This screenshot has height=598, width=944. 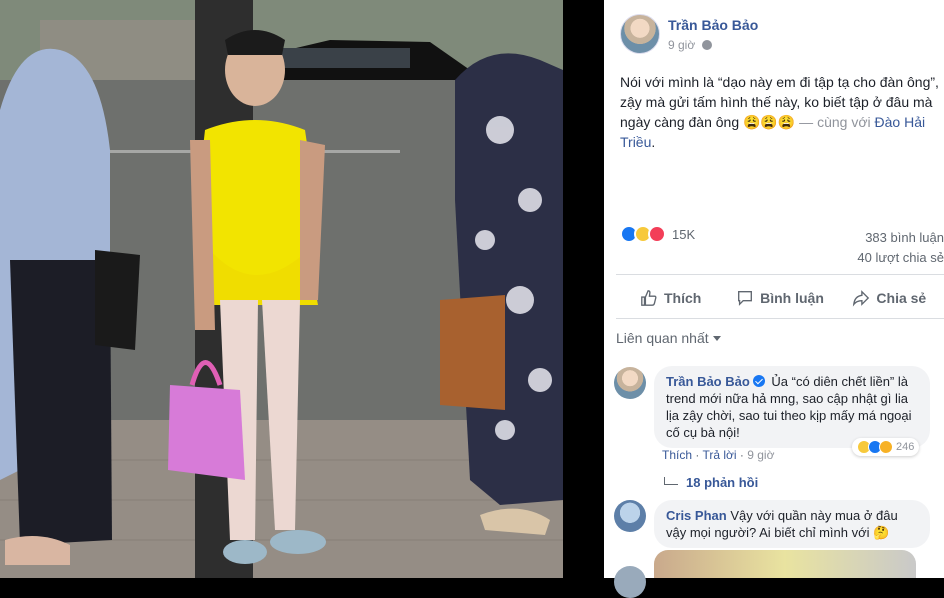 What do you see at coordinates (905, 447) in the screenshot?
I see `comment-reaction-count: 246` at bounding box center [905, 447].